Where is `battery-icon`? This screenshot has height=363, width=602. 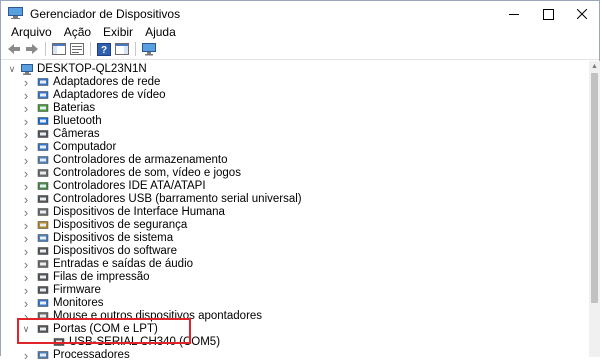
battery-icon is located at coordinates (43, 108).